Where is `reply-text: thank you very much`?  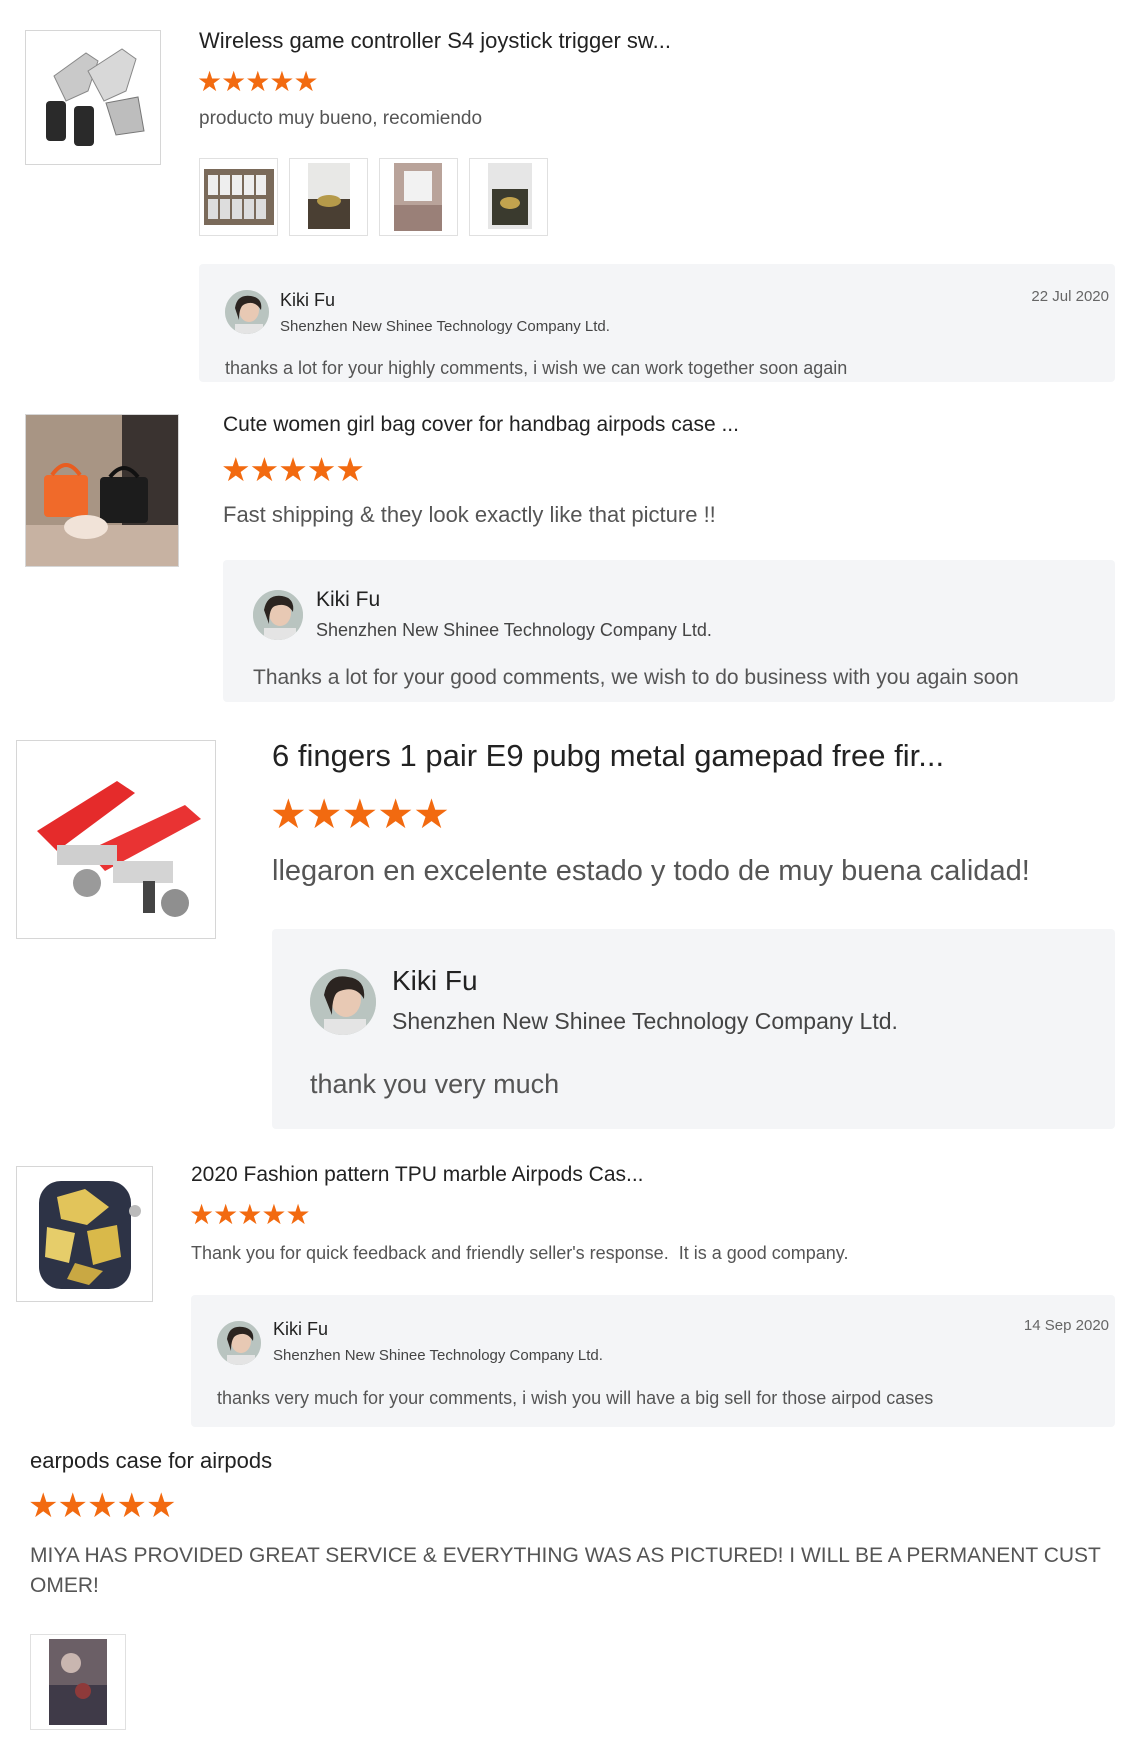 reply-text: thank you very much is located at coordinates (435, 1084).